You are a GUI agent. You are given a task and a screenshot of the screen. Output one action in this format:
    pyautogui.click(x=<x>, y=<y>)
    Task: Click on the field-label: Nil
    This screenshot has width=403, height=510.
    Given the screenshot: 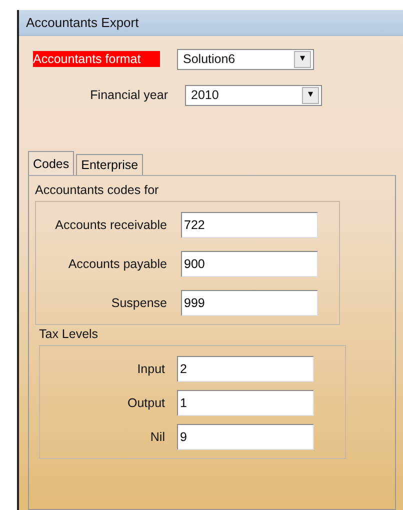 What is the action you would take?
    pyautogui.click(x=157, y=437)
    